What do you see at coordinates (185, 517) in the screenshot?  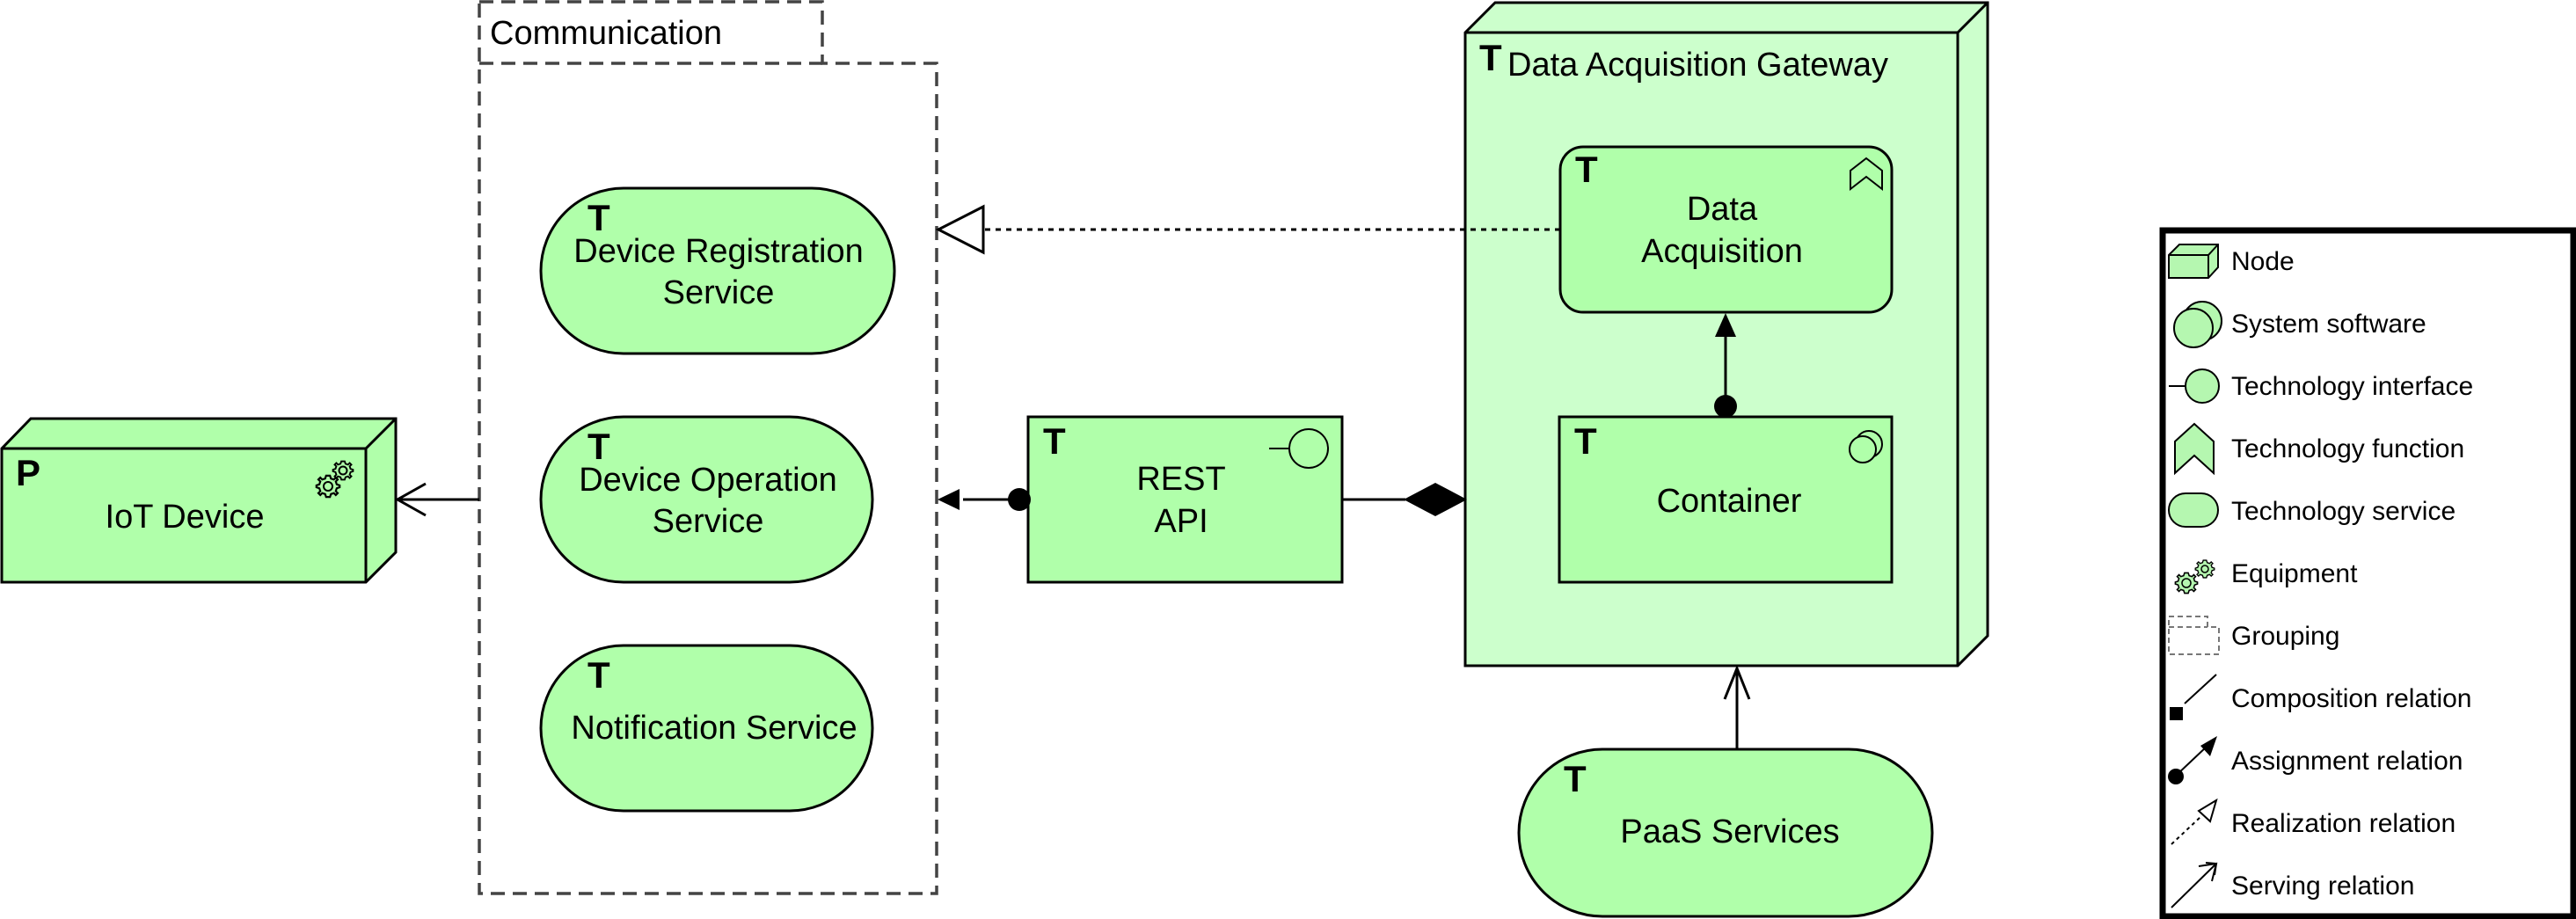 I see `node-label: IoT Device` at bounding box center [185, 517].